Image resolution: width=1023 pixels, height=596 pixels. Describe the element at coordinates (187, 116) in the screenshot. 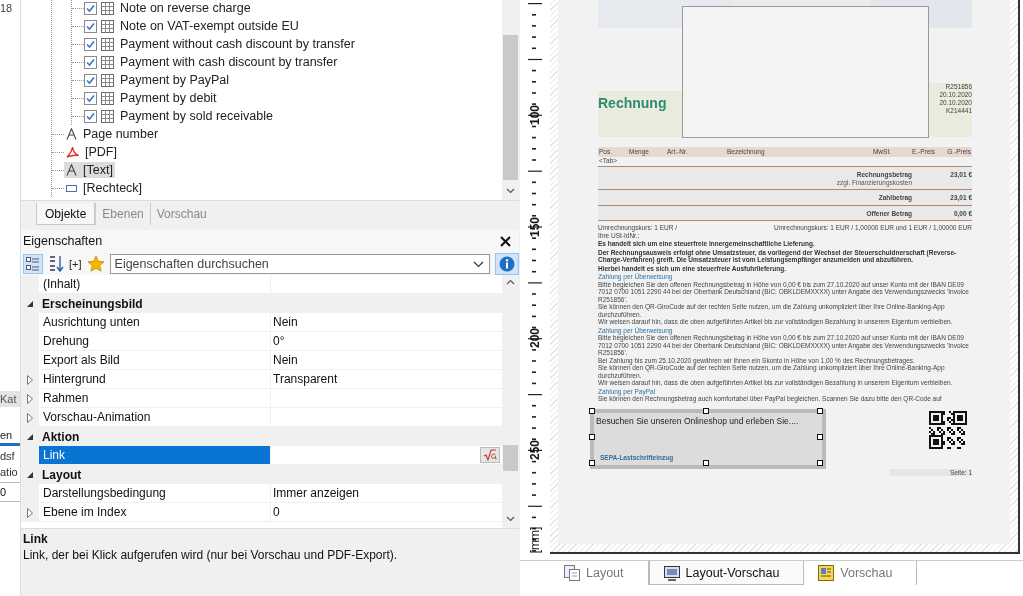

I see `tree-item: Payment by sold receivable` at that location.